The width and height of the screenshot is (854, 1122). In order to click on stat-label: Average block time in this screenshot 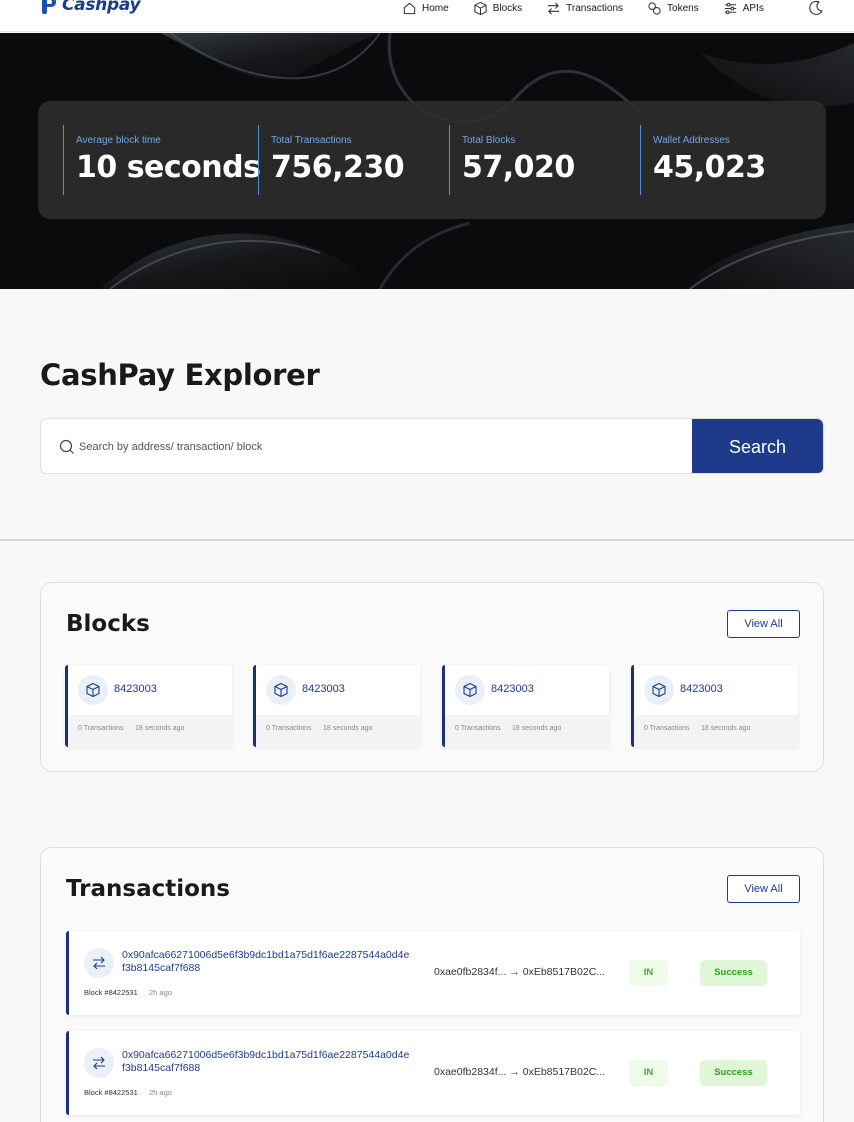, I will do `click(118, 140)`.